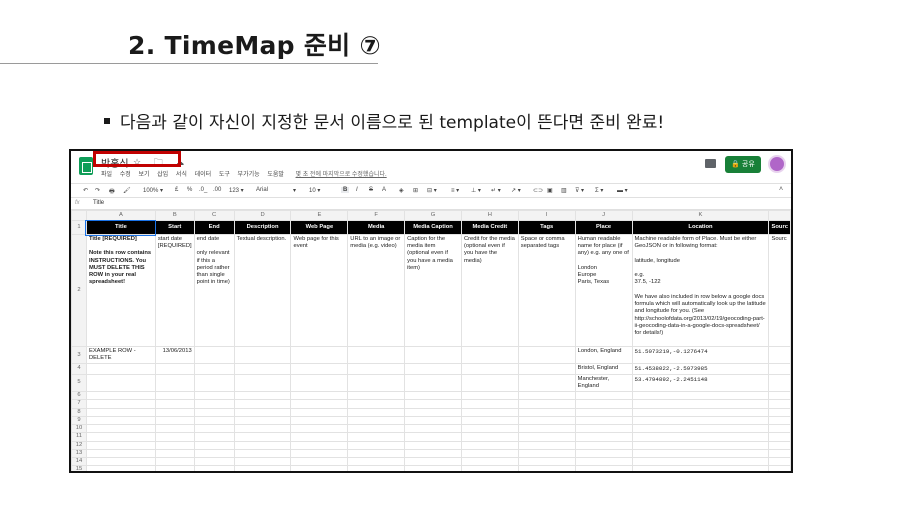 The height and width of the screenshot is (506, 900). Describe the element at coordinates (79, 468) in the screenshot. I see `row-number: 15` at that location.